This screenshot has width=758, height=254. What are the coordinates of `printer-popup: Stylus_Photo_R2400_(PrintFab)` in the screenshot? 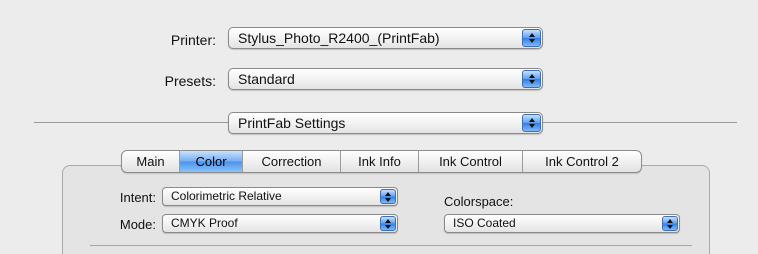 It's located at (385, 38).